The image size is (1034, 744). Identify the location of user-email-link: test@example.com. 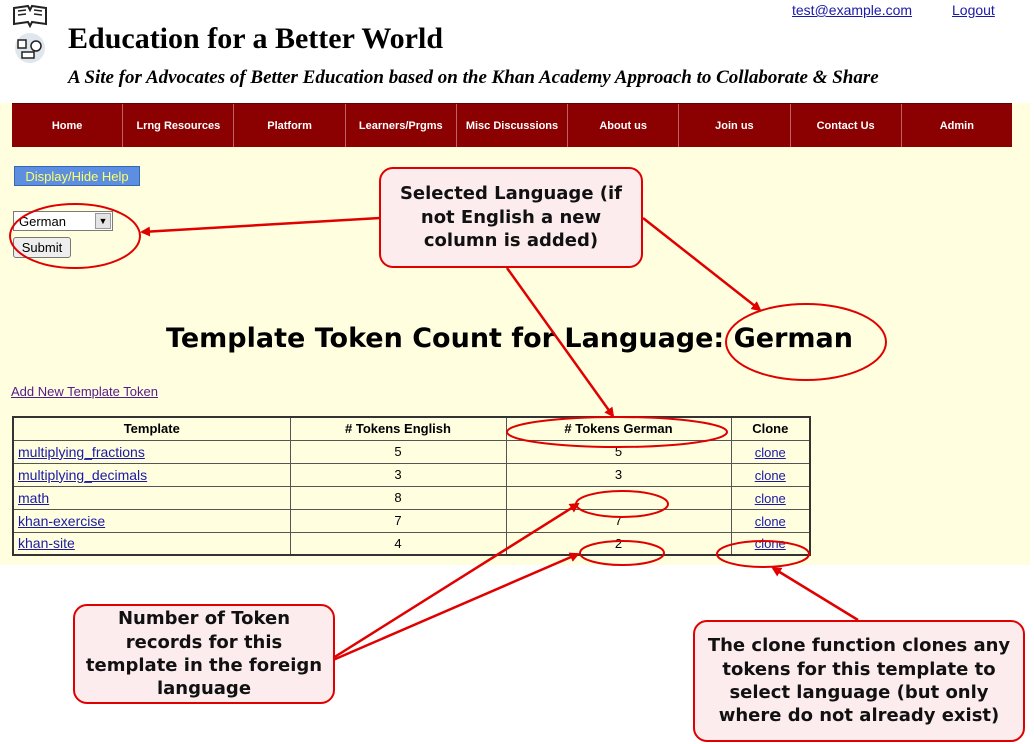
(852, 10).